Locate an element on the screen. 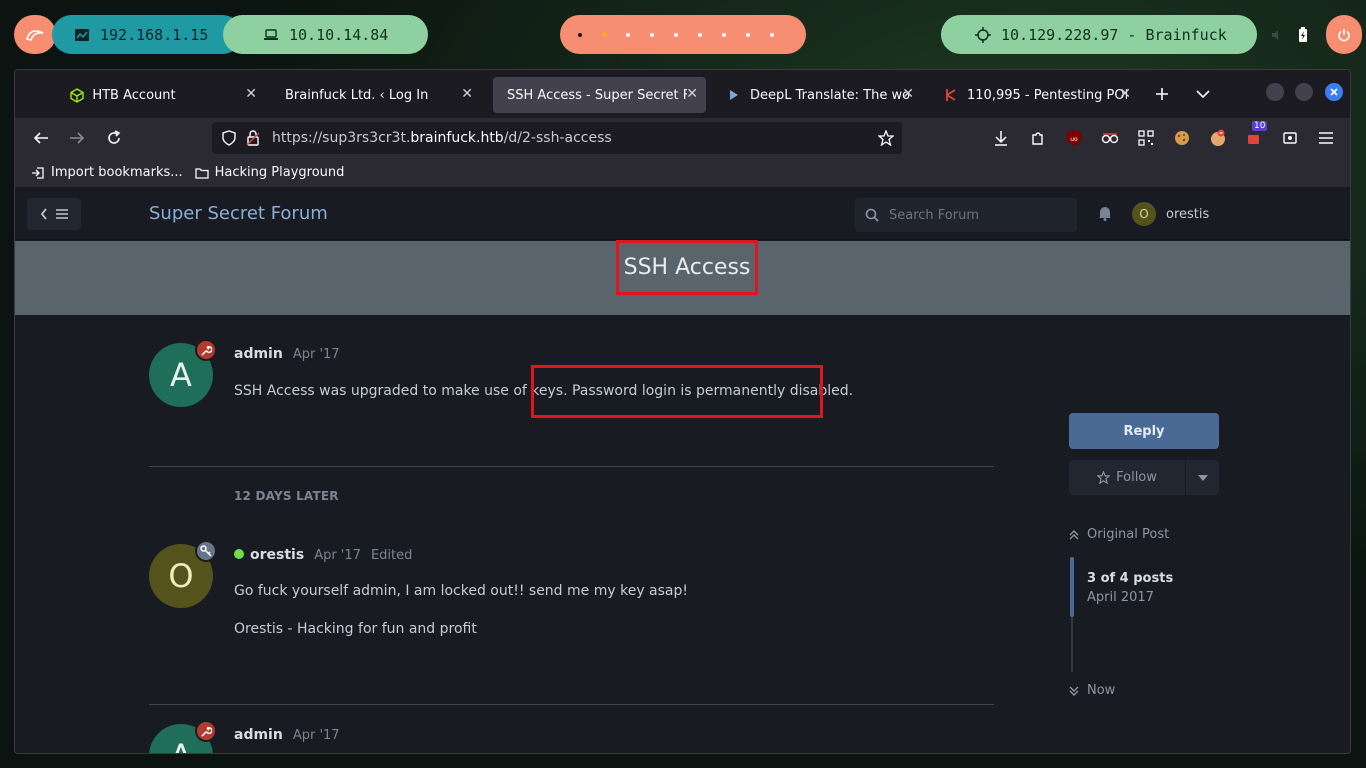 The height and width of the screenshot is (768, 1366). bookmark-star-icon is located at coordinates (886, 138).